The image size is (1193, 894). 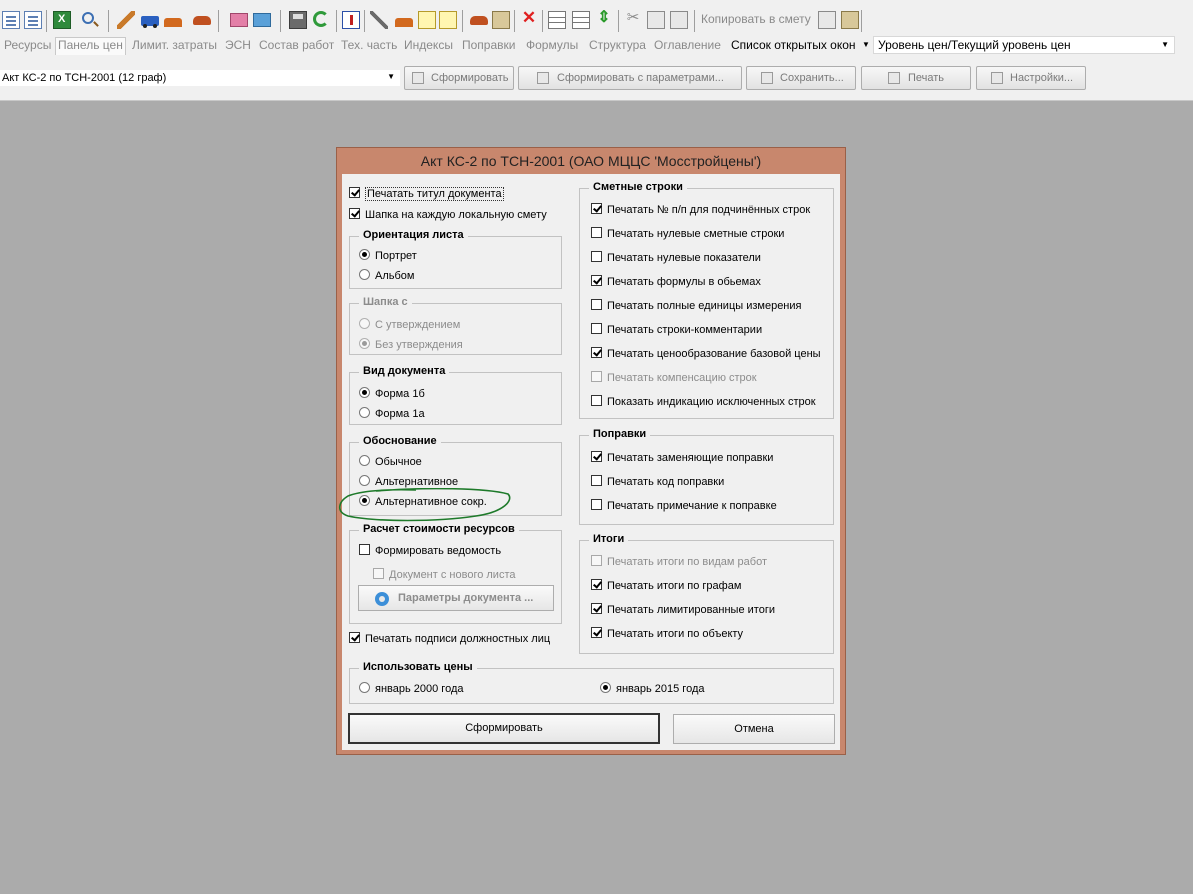 I want to click on delete-icon: ✕, so click(x=529, y=18).